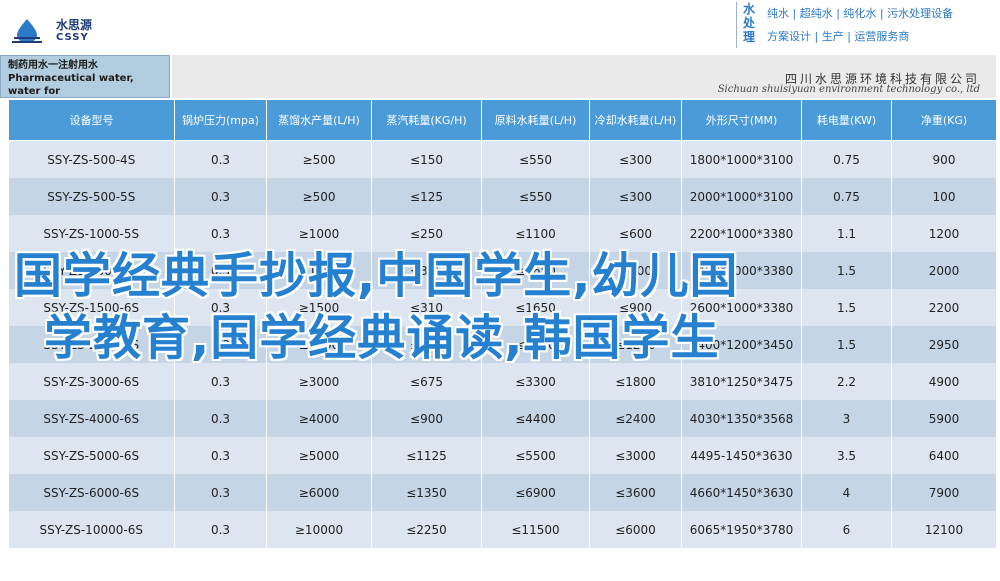 The width and height of the screenshot is (1000, 581). I want to click on table-cell: 4900, so click(944, 381).